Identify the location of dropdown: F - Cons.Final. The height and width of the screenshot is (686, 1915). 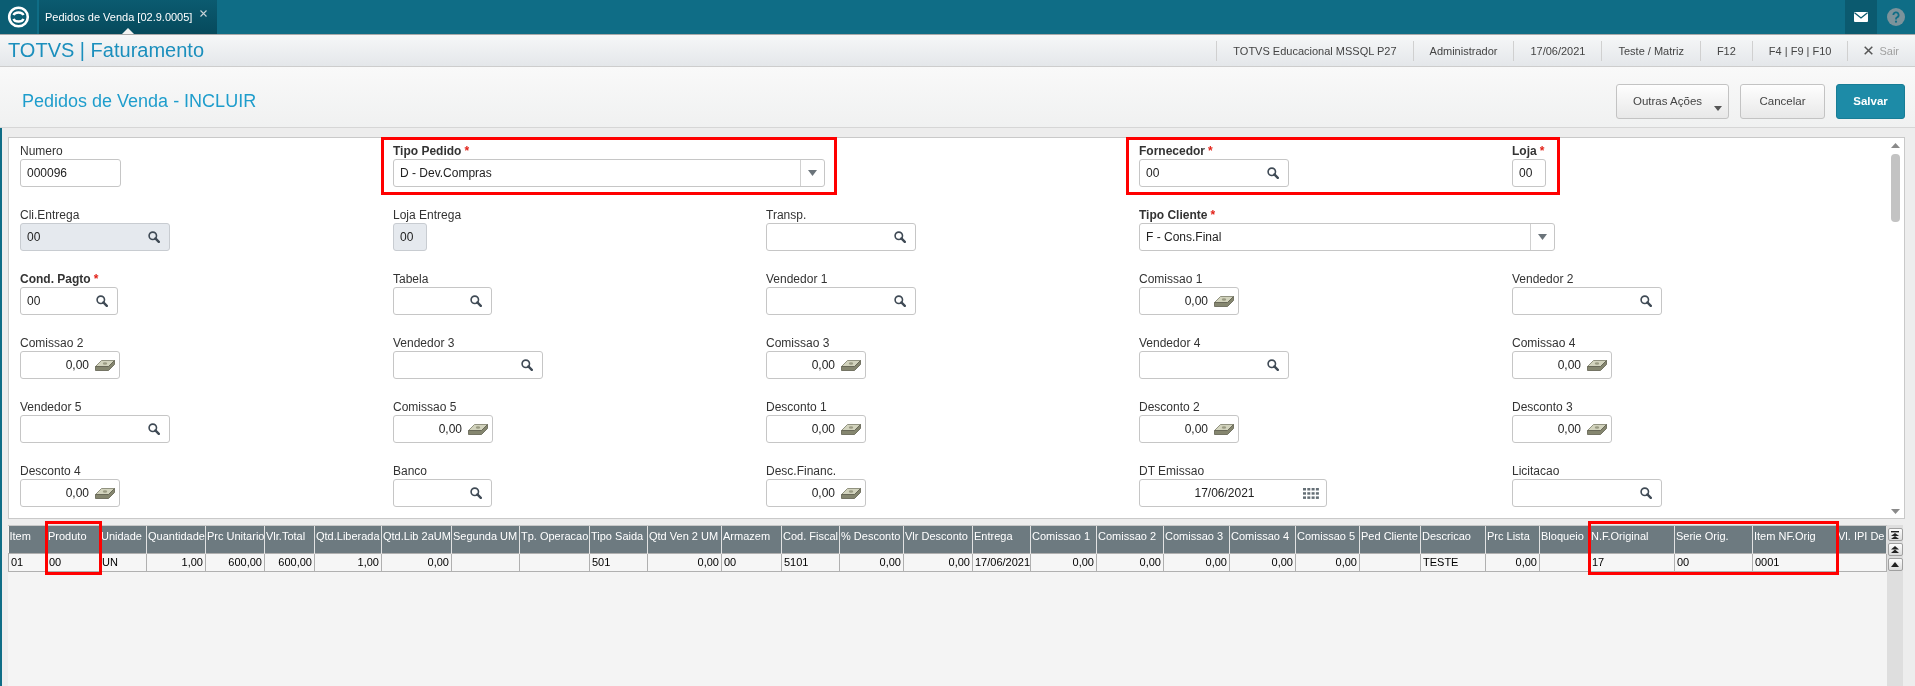
(1347, 237).